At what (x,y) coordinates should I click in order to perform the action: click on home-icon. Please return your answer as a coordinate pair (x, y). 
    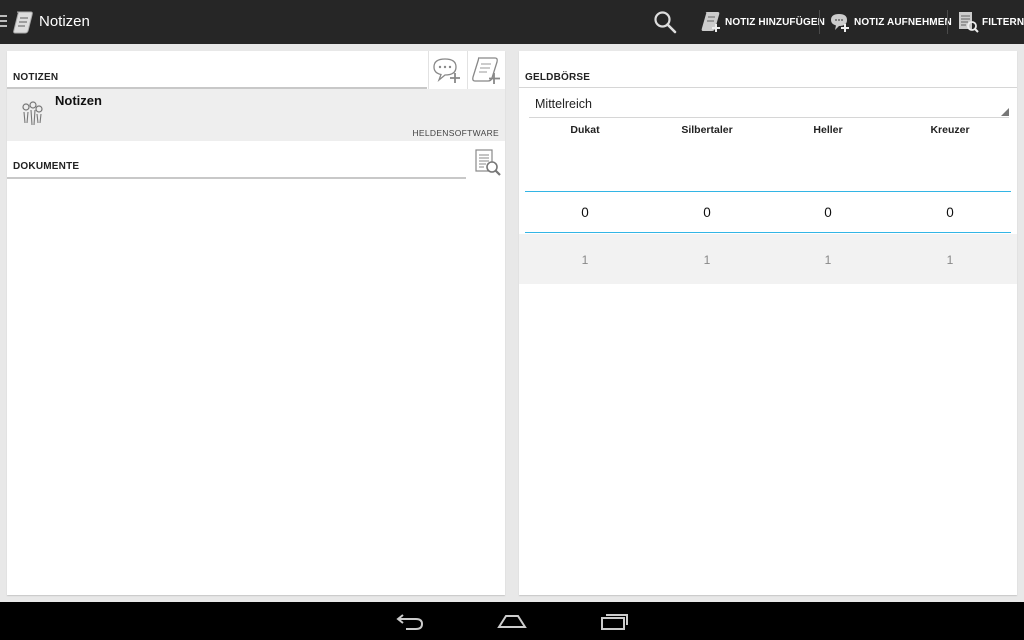
    Looking at the image, I should click on (512, 621).